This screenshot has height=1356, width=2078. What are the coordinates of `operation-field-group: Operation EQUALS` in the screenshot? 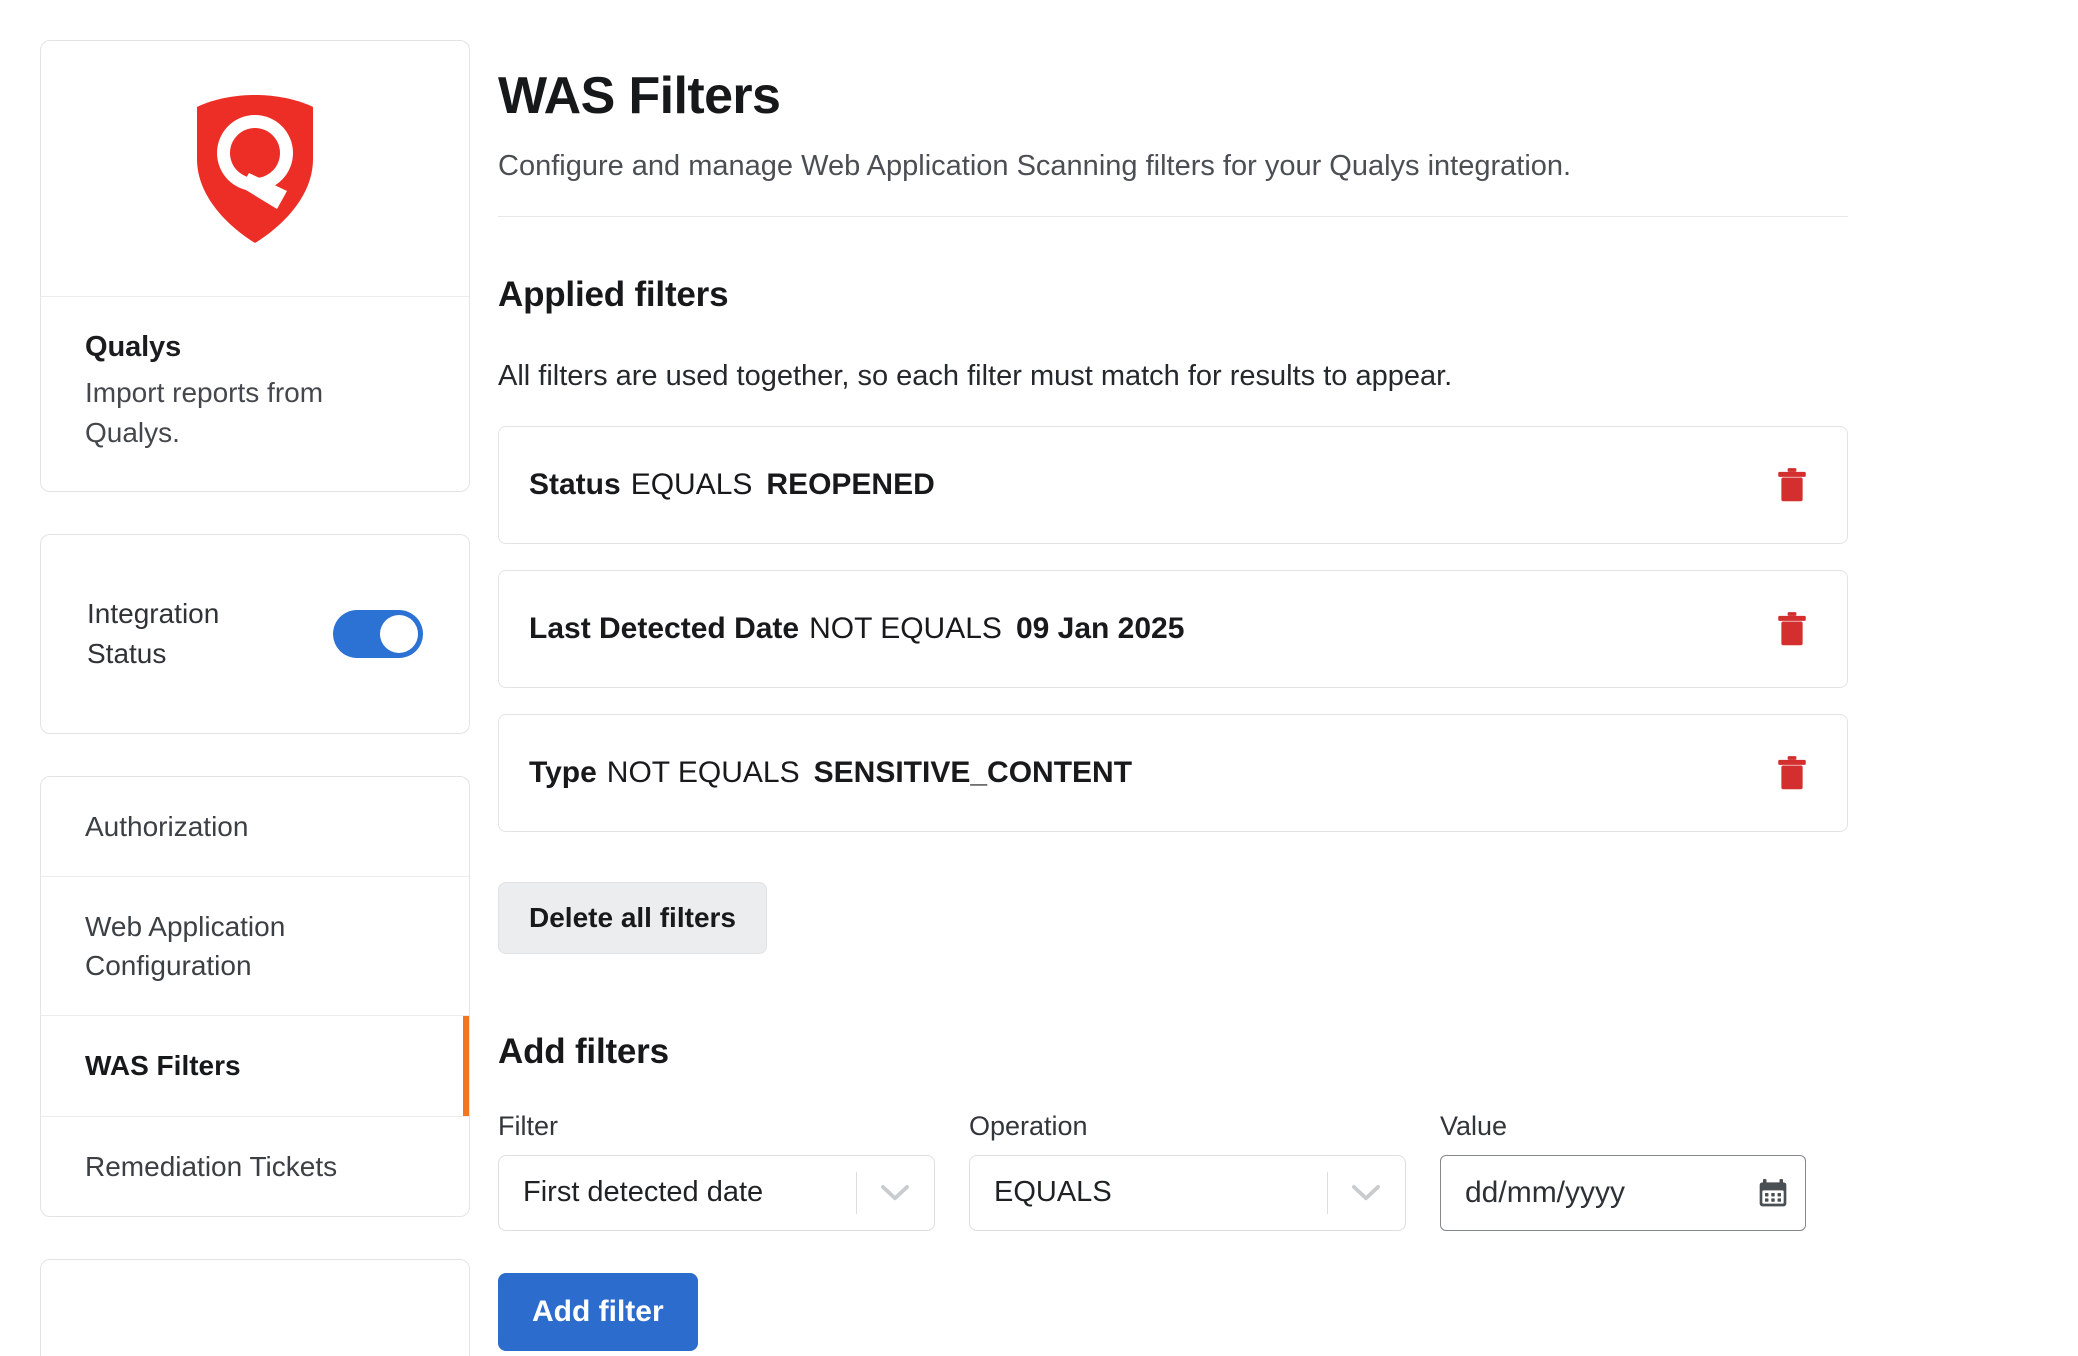 It's located at (1187, 1170).